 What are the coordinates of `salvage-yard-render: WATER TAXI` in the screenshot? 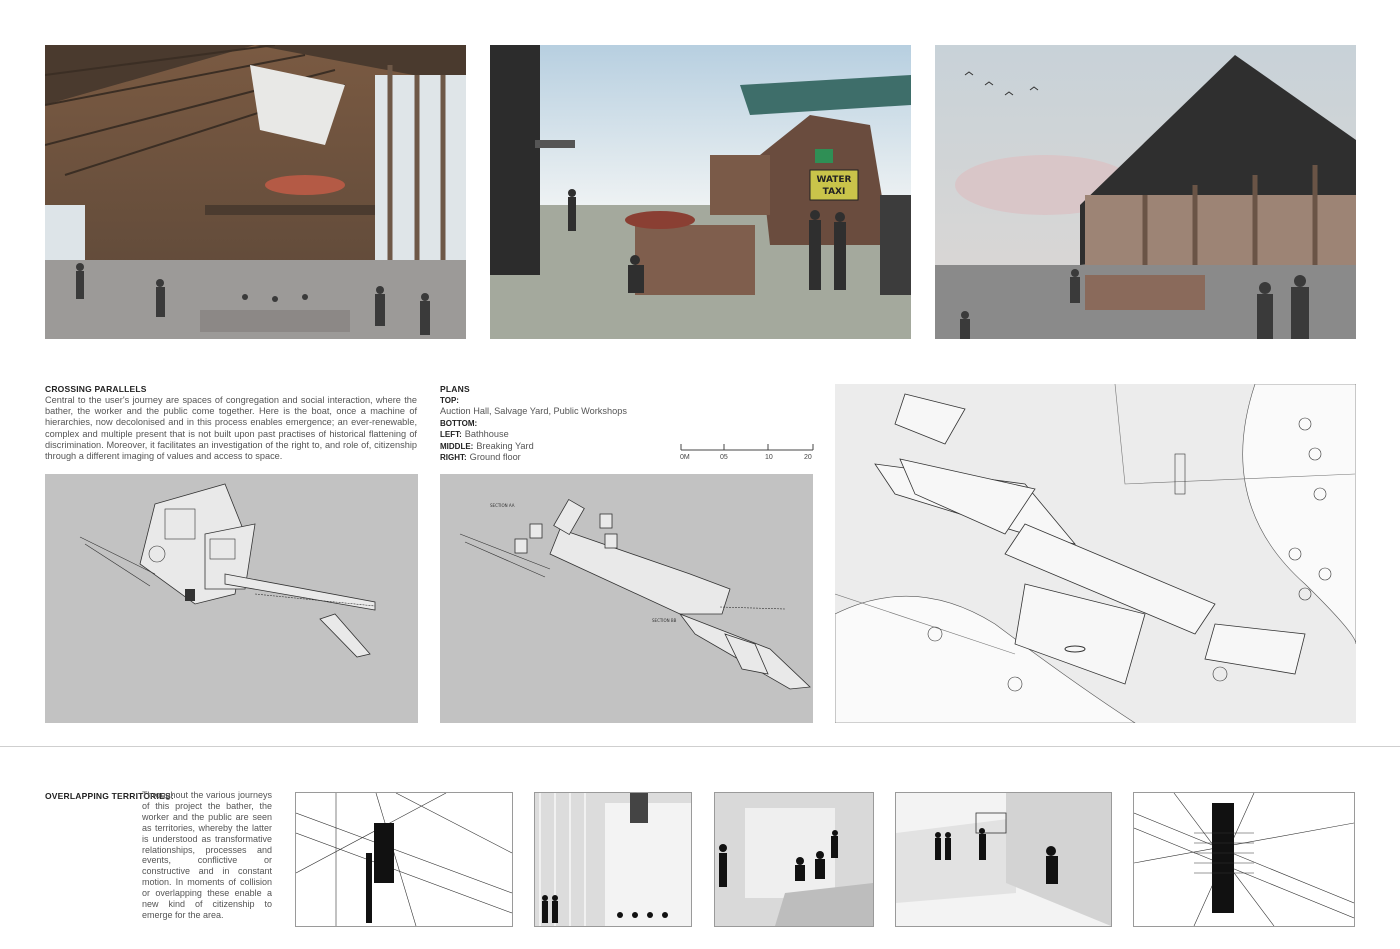 It's located at (700, 192).